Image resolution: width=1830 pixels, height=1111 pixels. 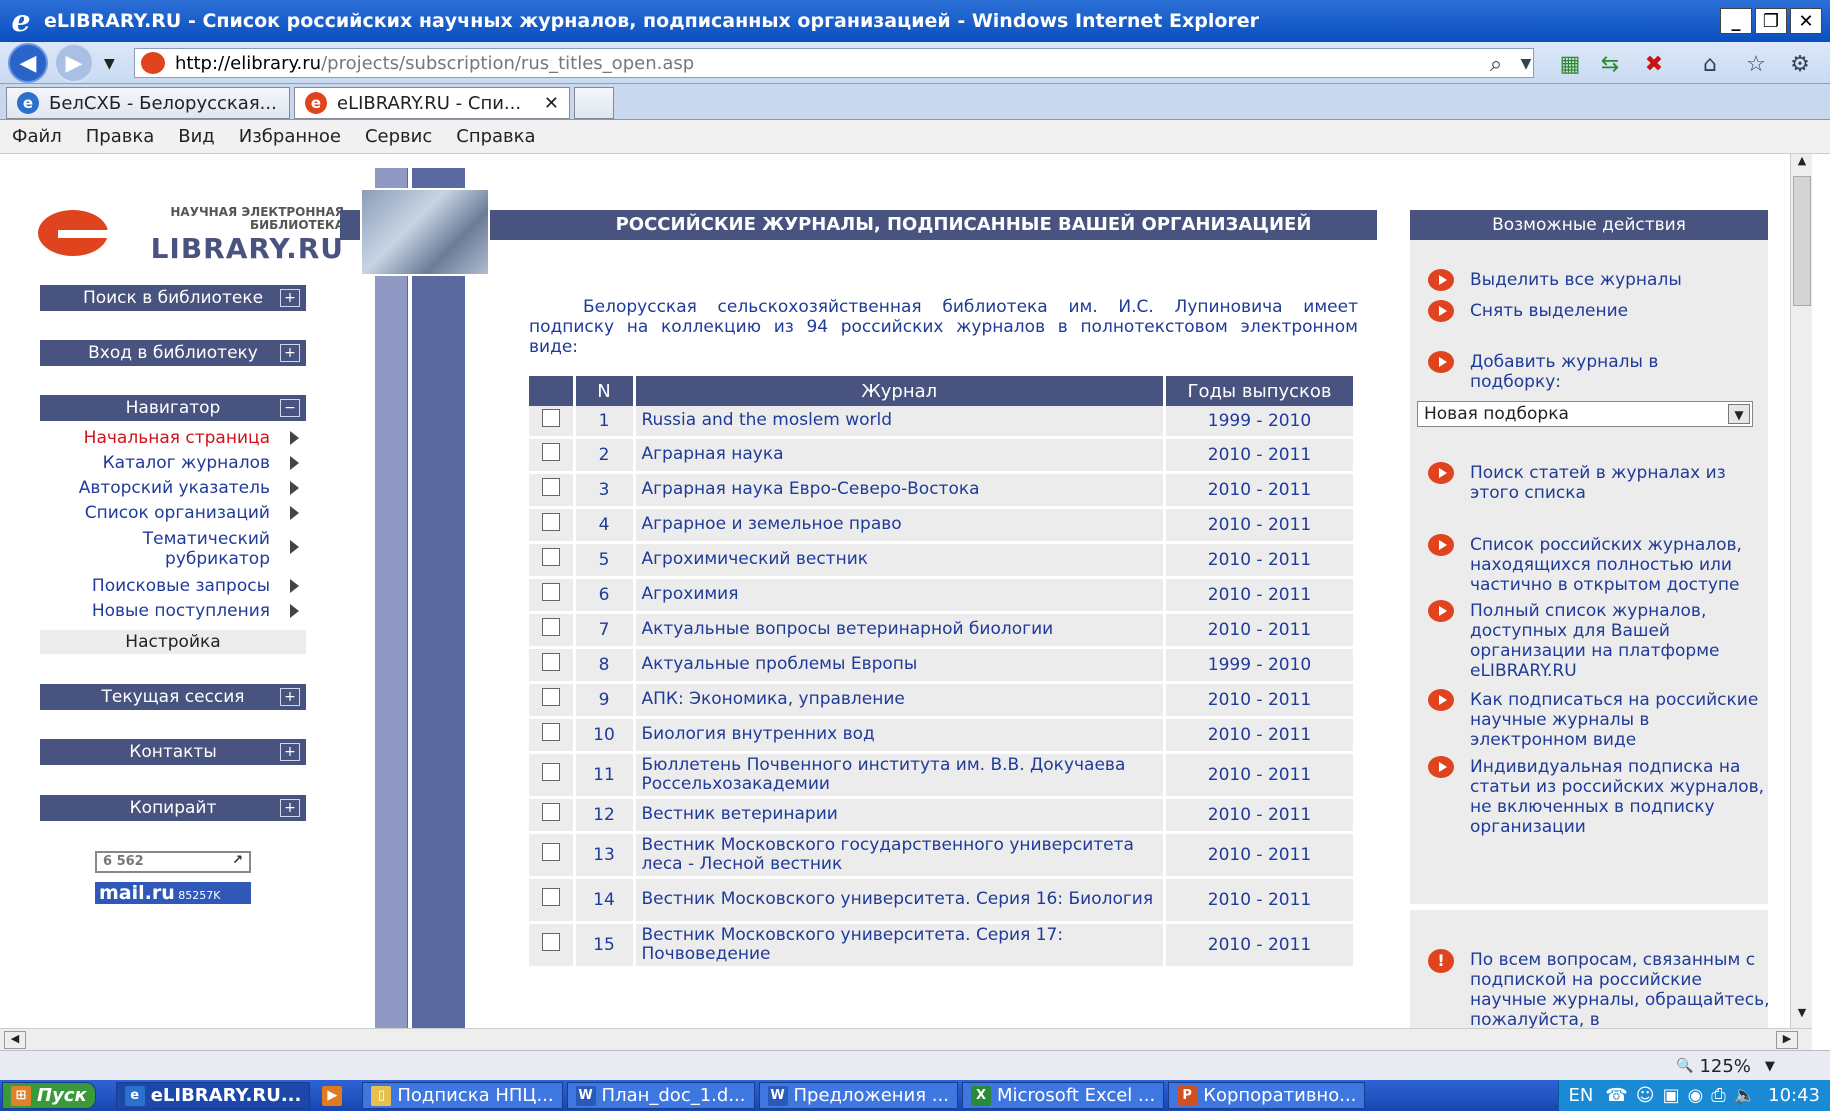 What do you see at coordinates (181, 611) in the screenshot?
I see `nav-new-arrivals: Новые поступления` at bounding box center [181, 611].